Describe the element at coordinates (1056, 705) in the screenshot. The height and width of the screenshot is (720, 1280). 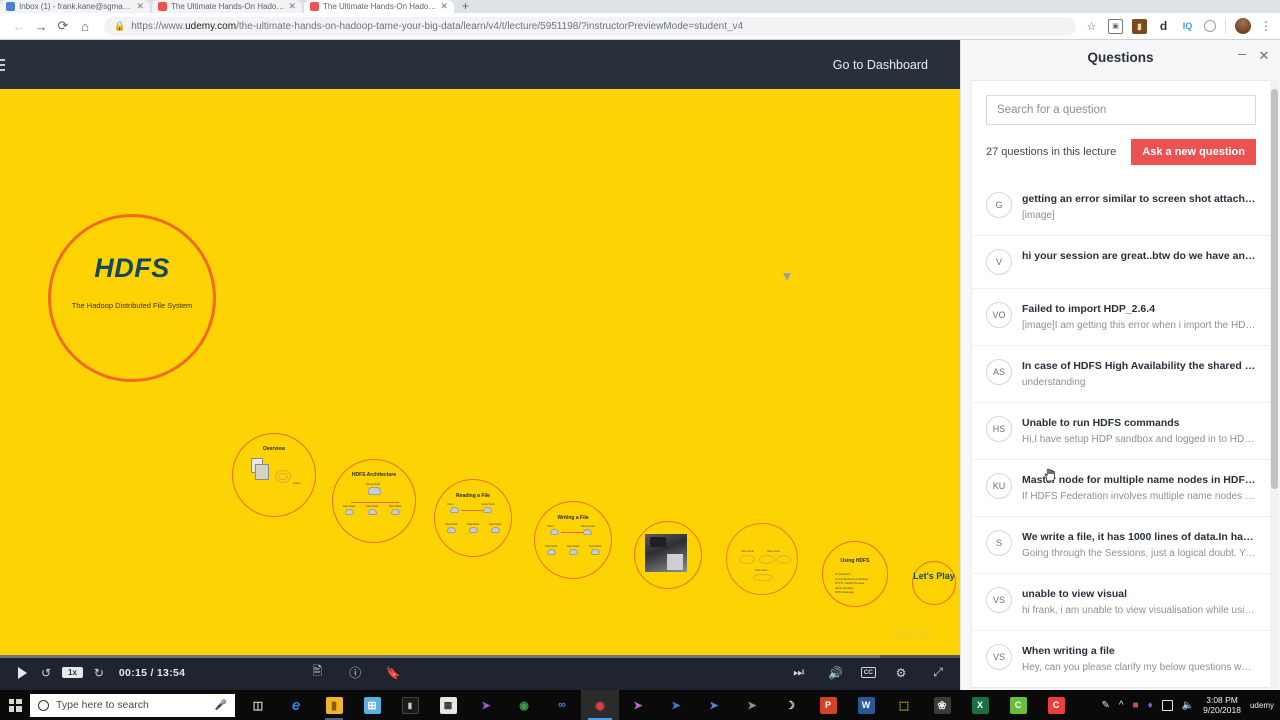
I see `camtasia-red-icon: C` at that location.